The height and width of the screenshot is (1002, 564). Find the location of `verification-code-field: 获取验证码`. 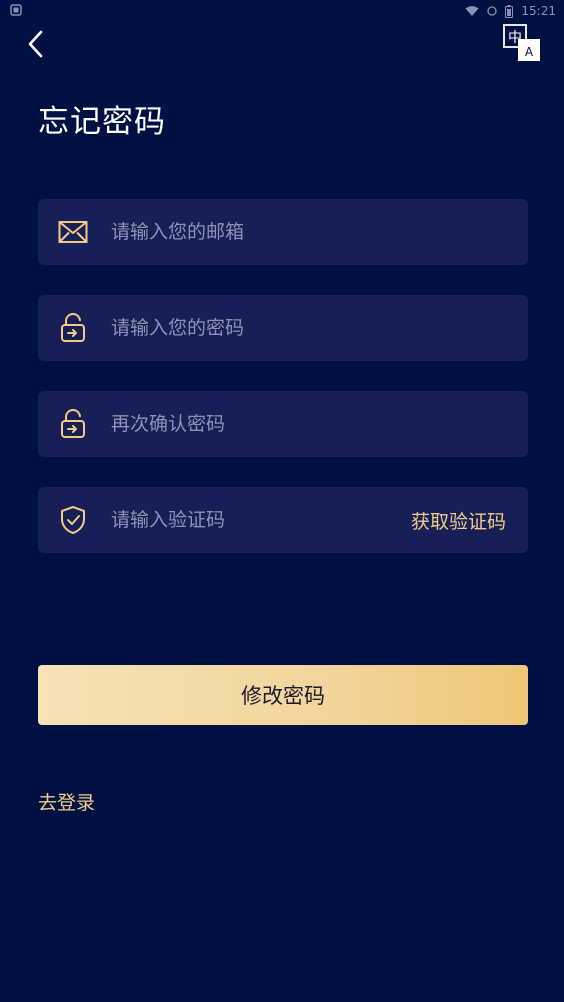

verification-code-field: 获取验证码 is located at coordinates (283, 520).